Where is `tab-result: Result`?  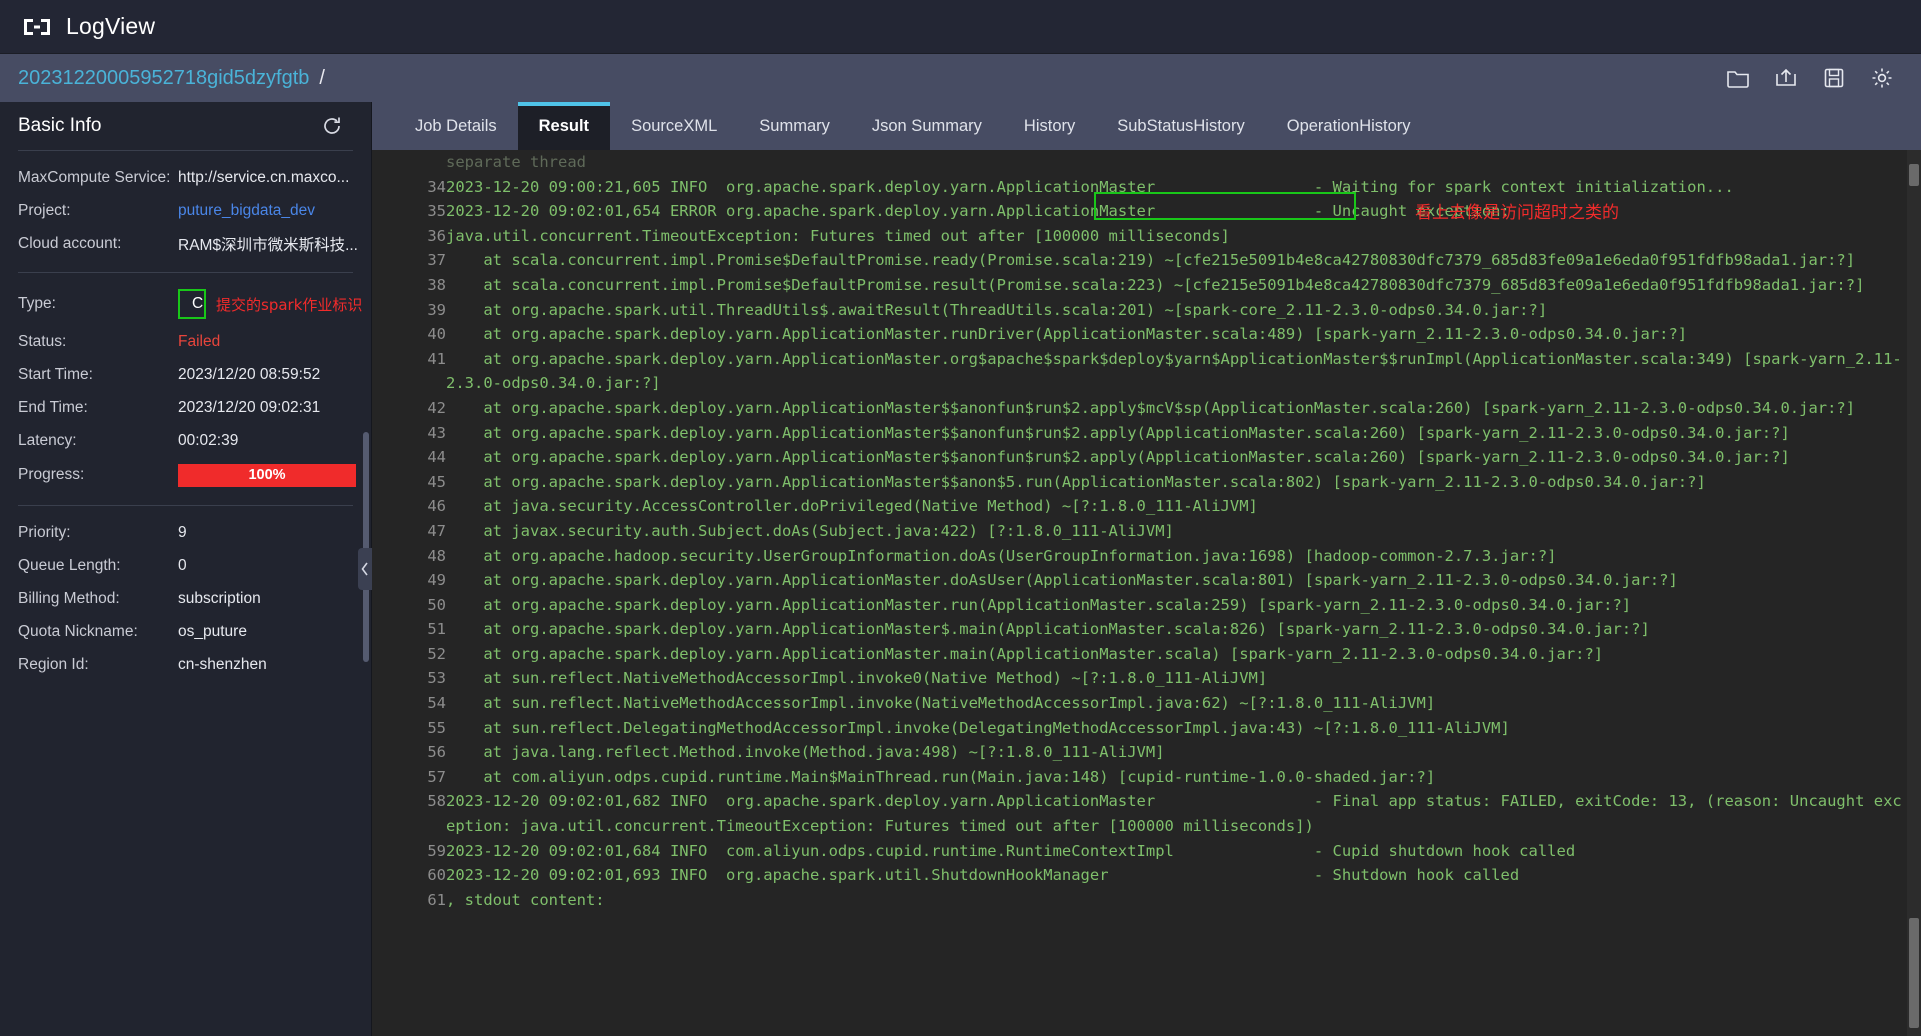 tab-result: Result is located at coordinates (564, 126).